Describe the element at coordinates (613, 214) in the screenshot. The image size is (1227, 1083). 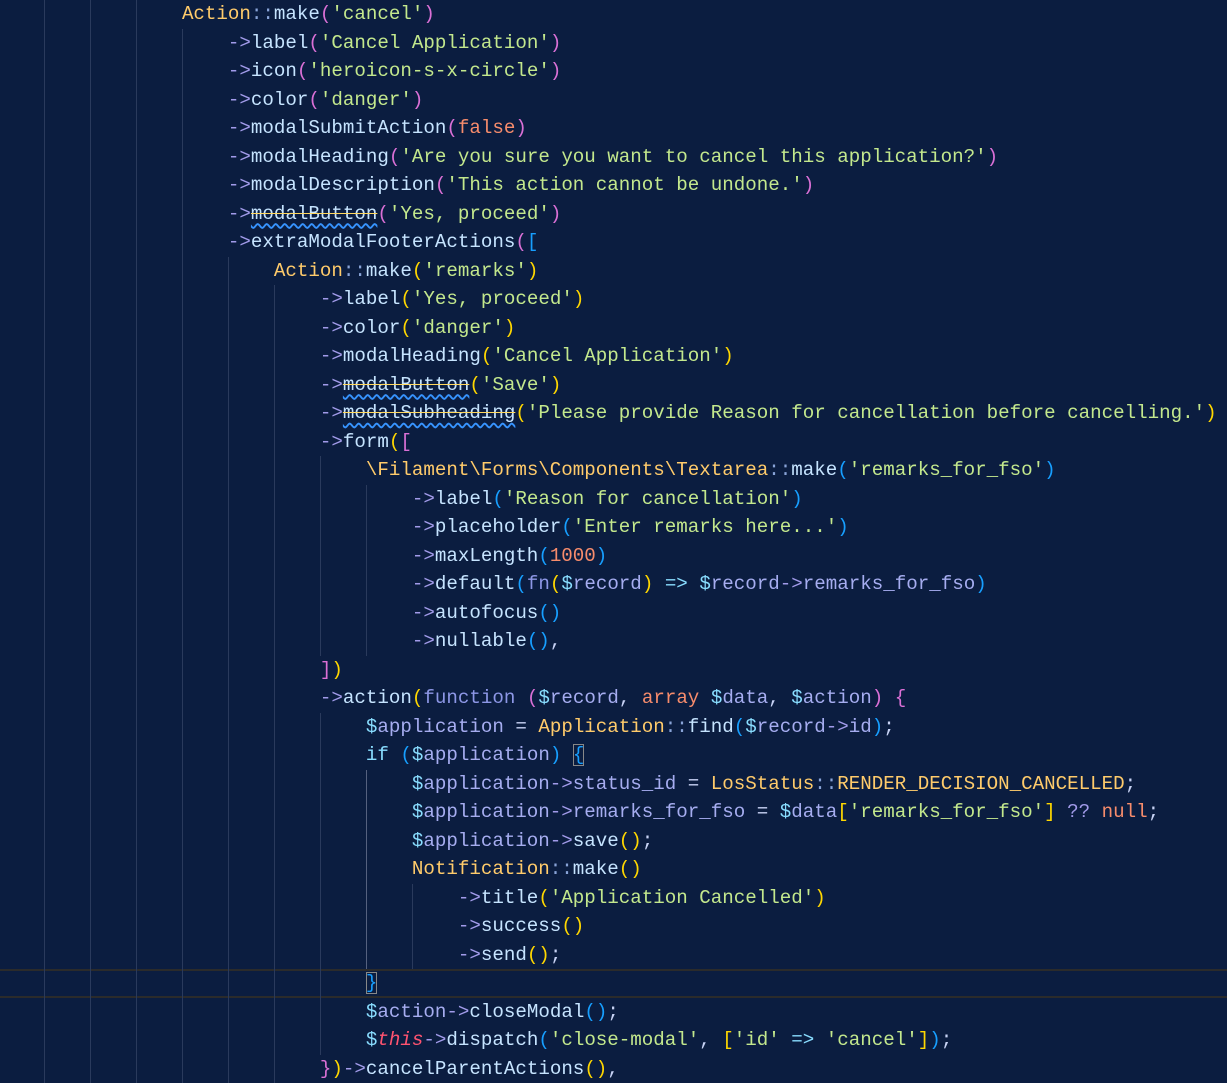
I see `code-line: ->modalButton('Yes, proceed')` at that location.